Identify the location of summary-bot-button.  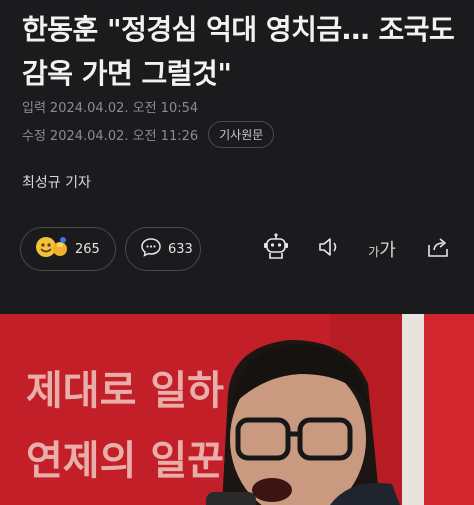
(276, 249).